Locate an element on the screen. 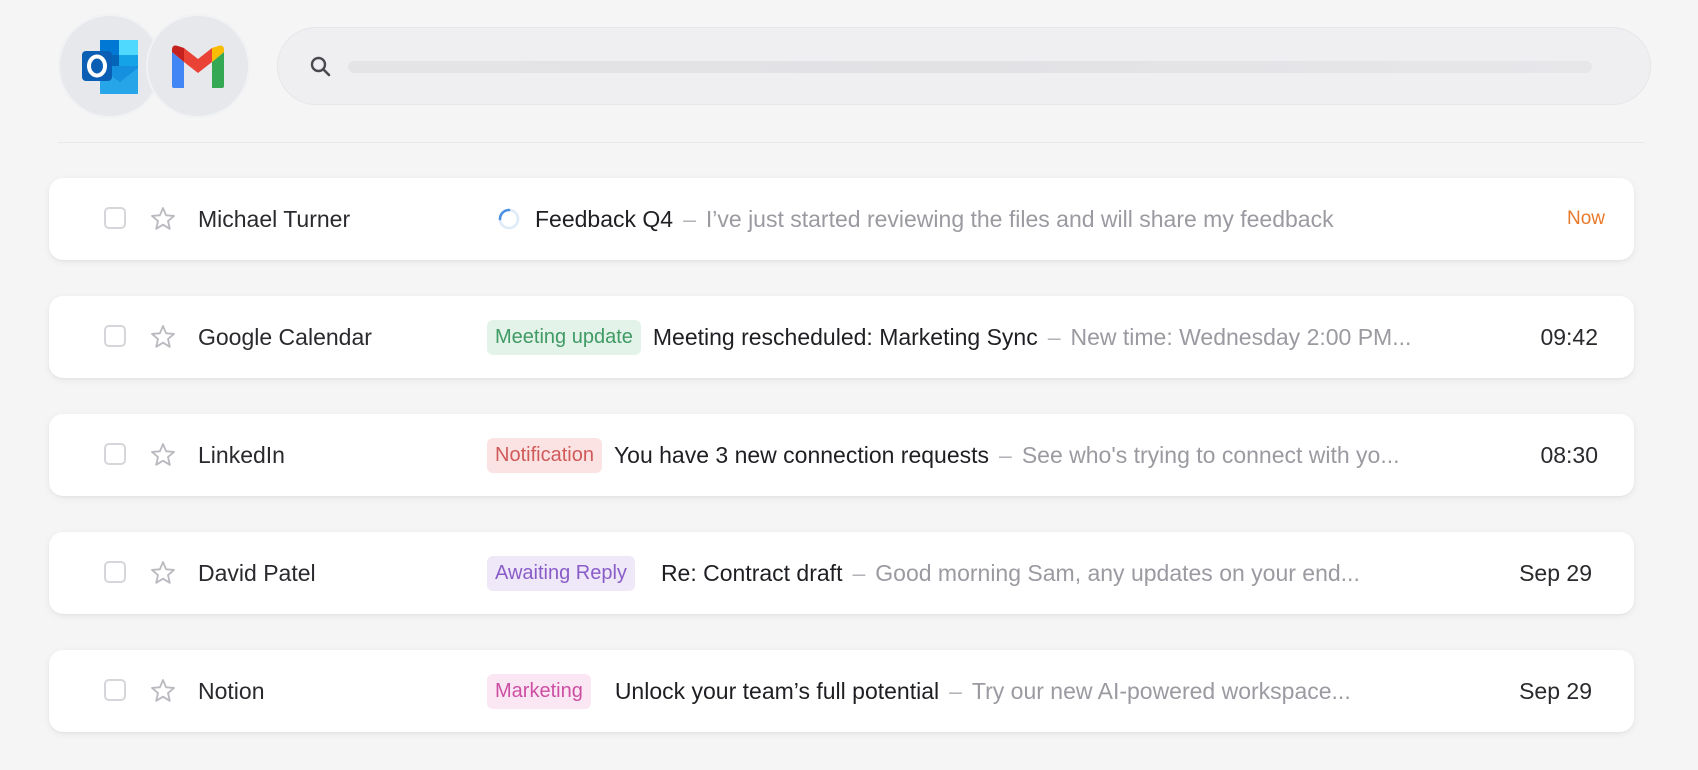 The height and width of the screenshot is (770, 1698). label-tag: Meeting update is located at coordinates (564, 337).